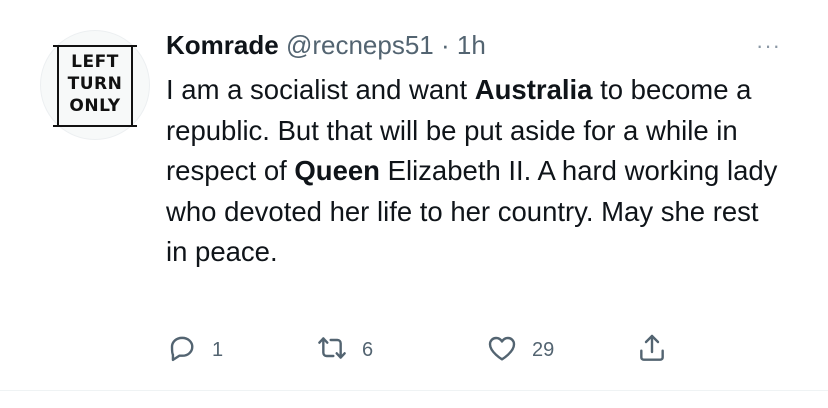  I want to click on sign-bottom-rule, so click(95, 126).